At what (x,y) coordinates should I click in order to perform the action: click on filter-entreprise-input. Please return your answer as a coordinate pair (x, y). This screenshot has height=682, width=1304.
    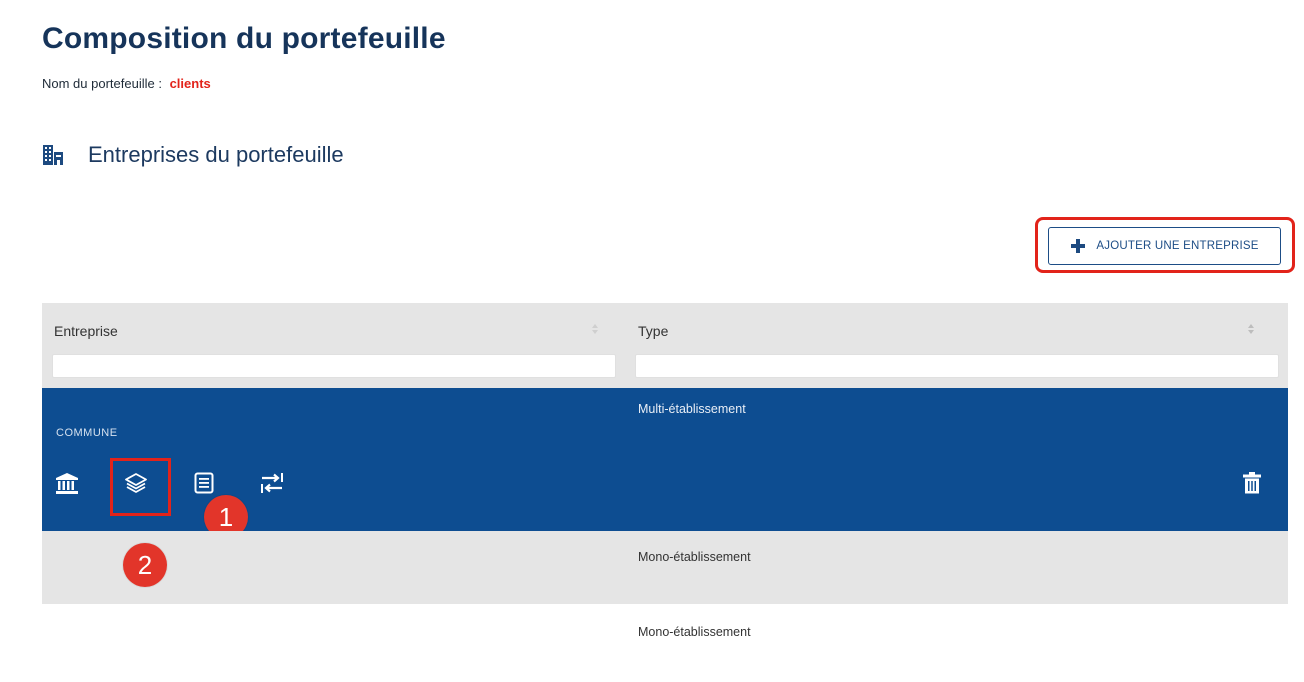
    Looking at the image, I should click on (334, 366).